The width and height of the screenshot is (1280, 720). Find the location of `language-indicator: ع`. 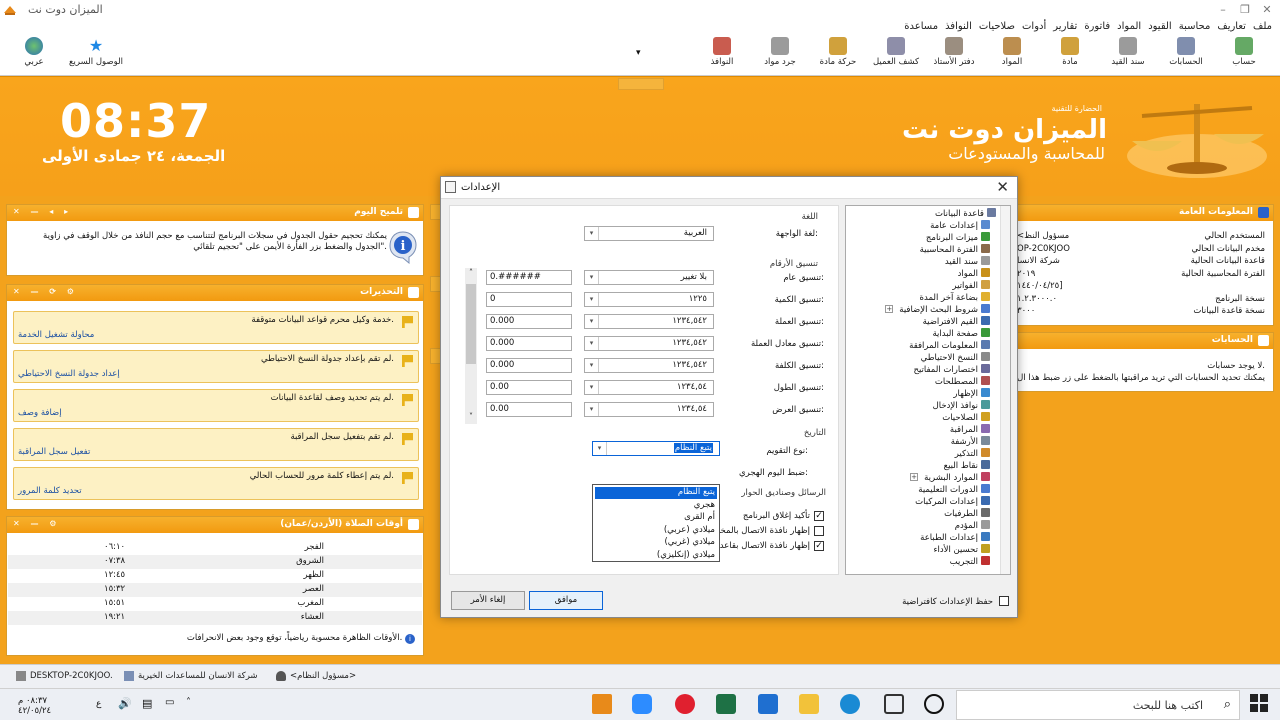

language-indicator: ع is located at coordinates (98, 704).